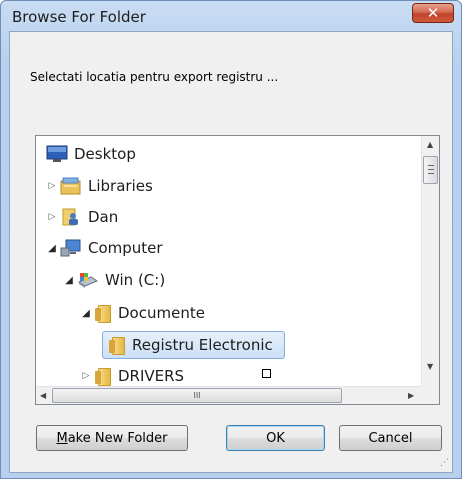 Image resolution: width=462 pixels, height=479 pixels. I want to click on button-label: OK, so click(275, 438).